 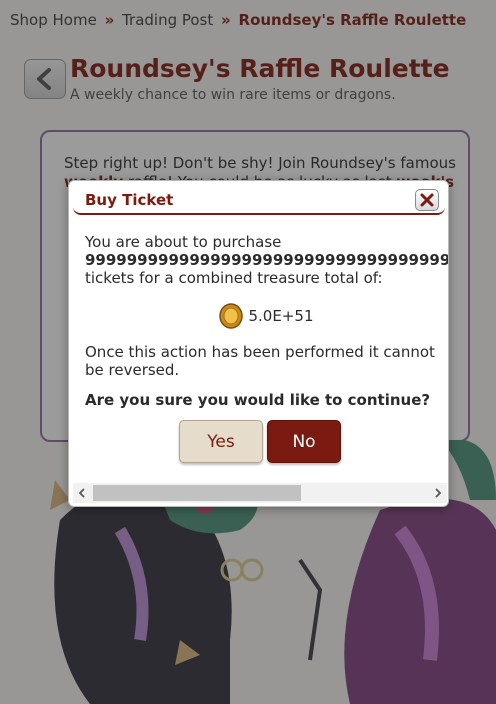 I want to click on confirm-question: Are you sure you would like to continue?, so click(x=258, y=400).